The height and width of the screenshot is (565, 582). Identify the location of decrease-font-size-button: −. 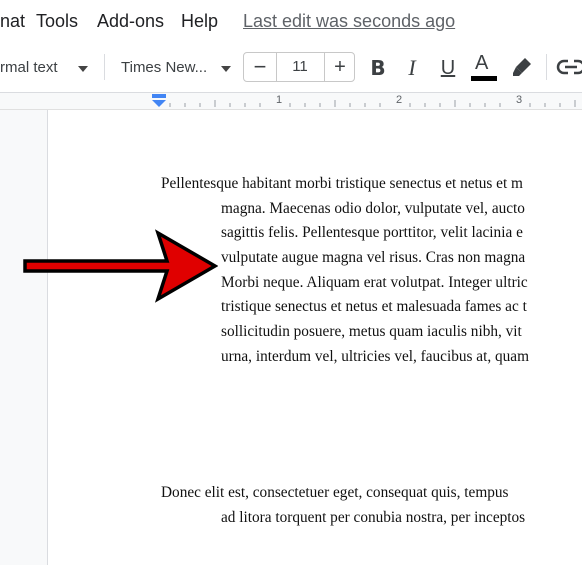
(260, 67).